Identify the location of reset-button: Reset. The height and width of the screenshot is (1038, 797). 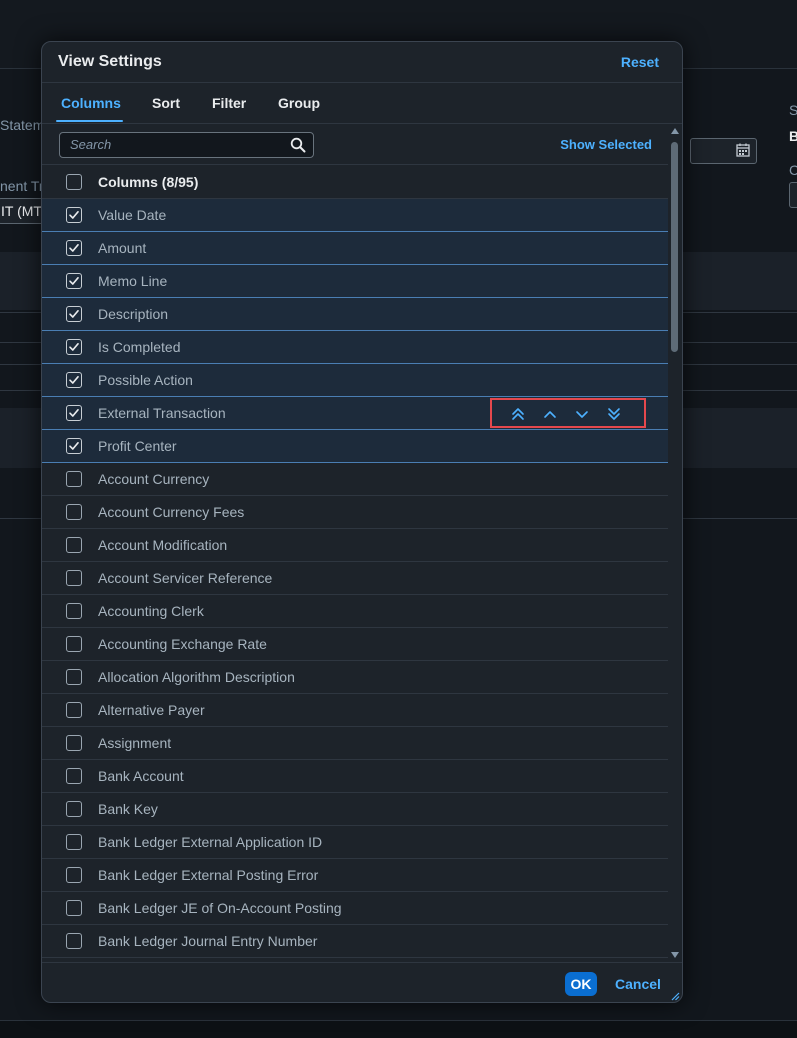
(640, 62).